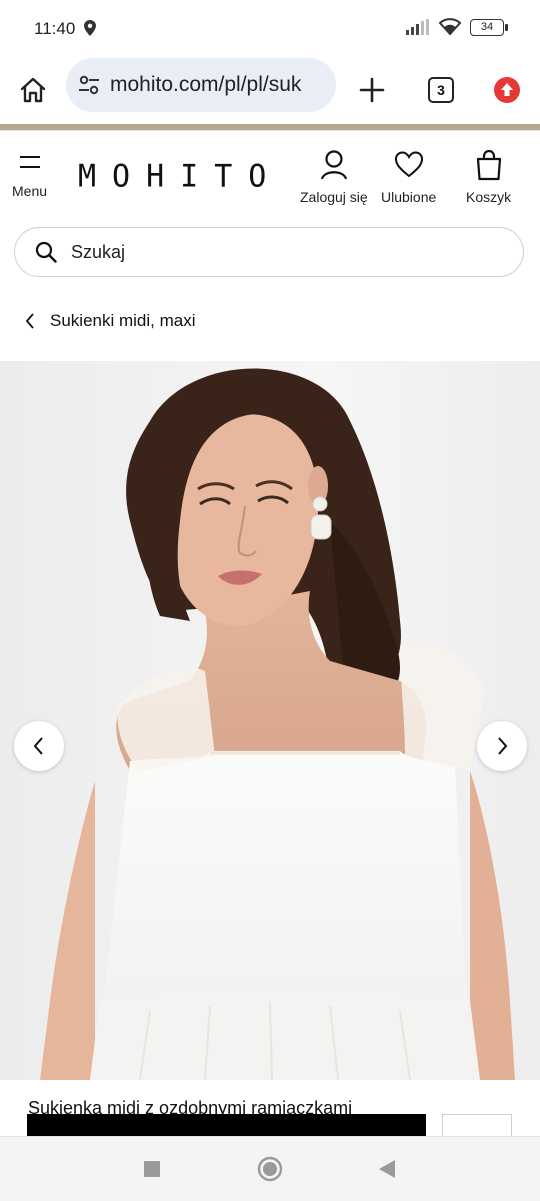  I want to click on chevron-right-icon, so click(503, 746).